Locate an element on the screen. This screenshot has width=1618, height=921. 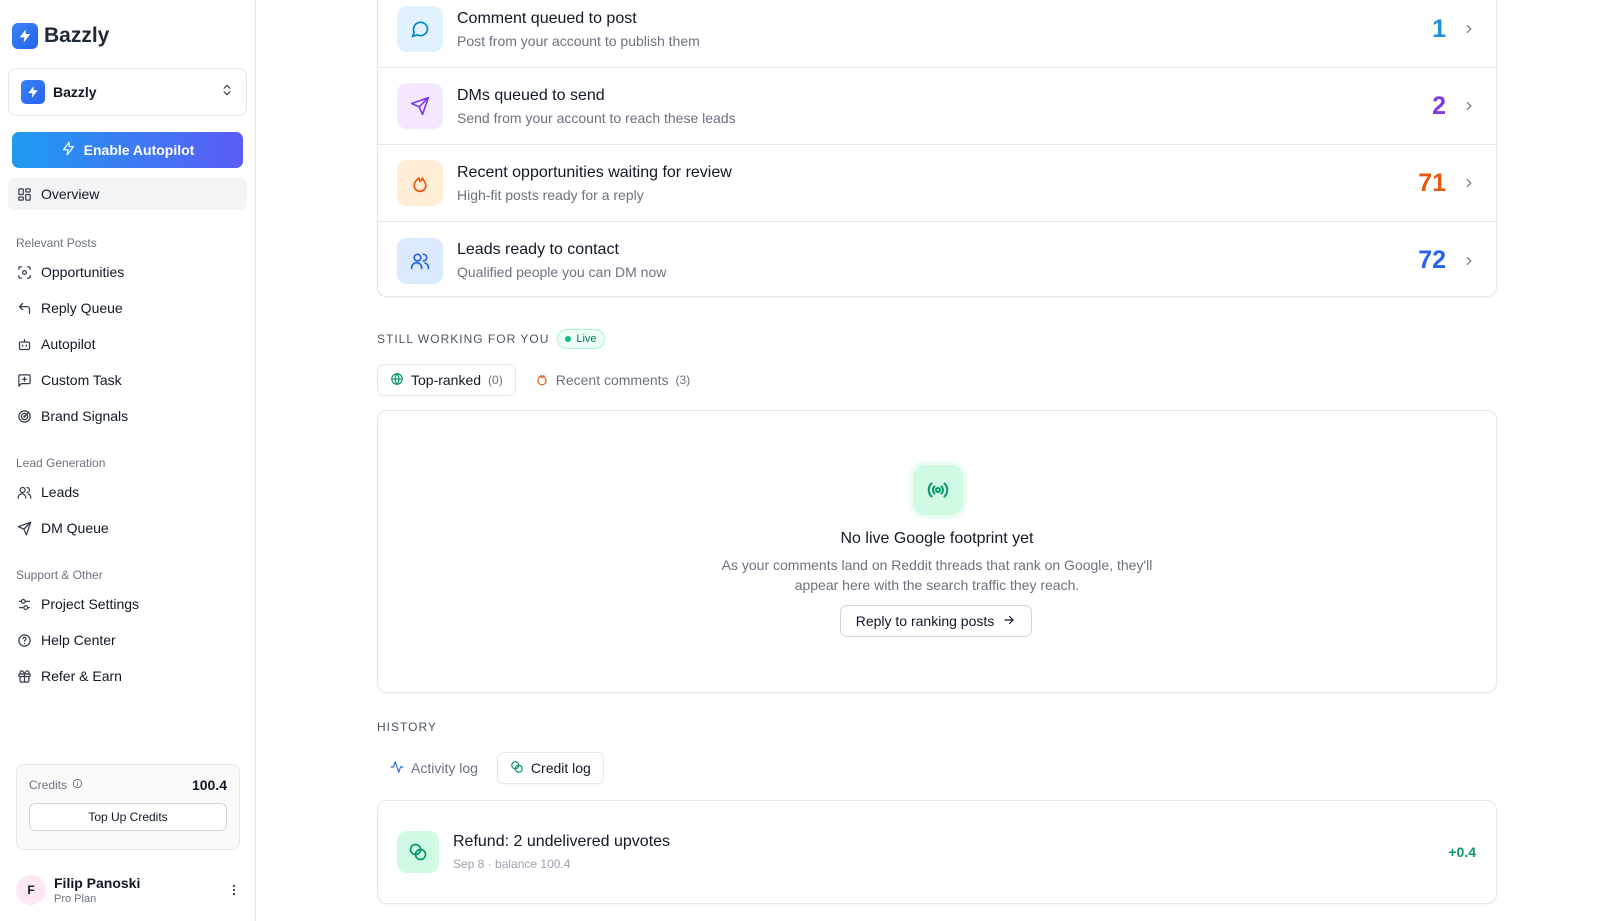
arrow-right-icon is located at coordinates (1009, 621).